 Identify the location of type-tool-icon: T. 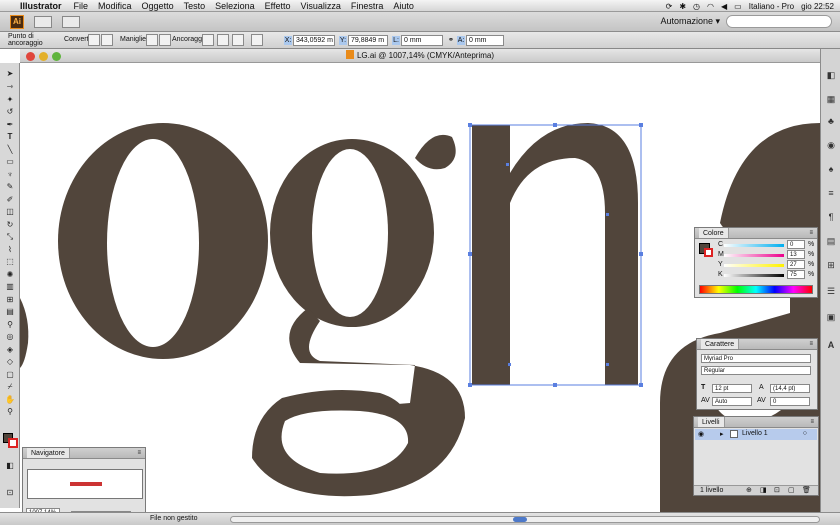
(10, 137).